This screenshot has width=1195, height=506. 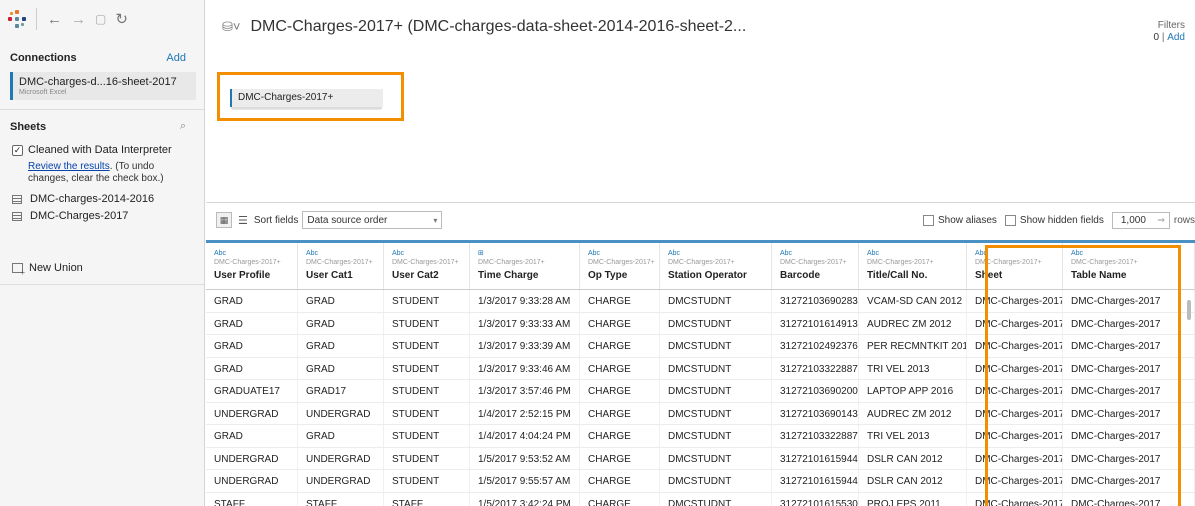 What do you see at coordinates (815, 266) in the screenshot?
I see `column-header: Abc DMC-Charges-2017+ Barcode` at bounding box center [815, 266].